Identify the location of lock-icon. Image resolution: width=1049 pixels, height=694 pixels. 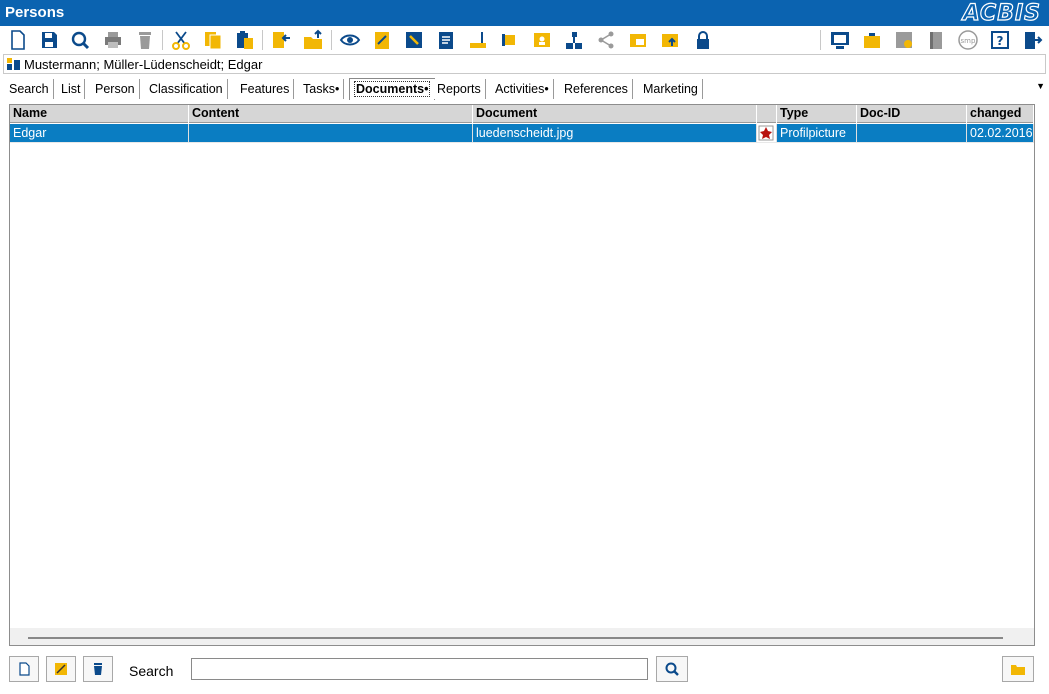
(703, 40).